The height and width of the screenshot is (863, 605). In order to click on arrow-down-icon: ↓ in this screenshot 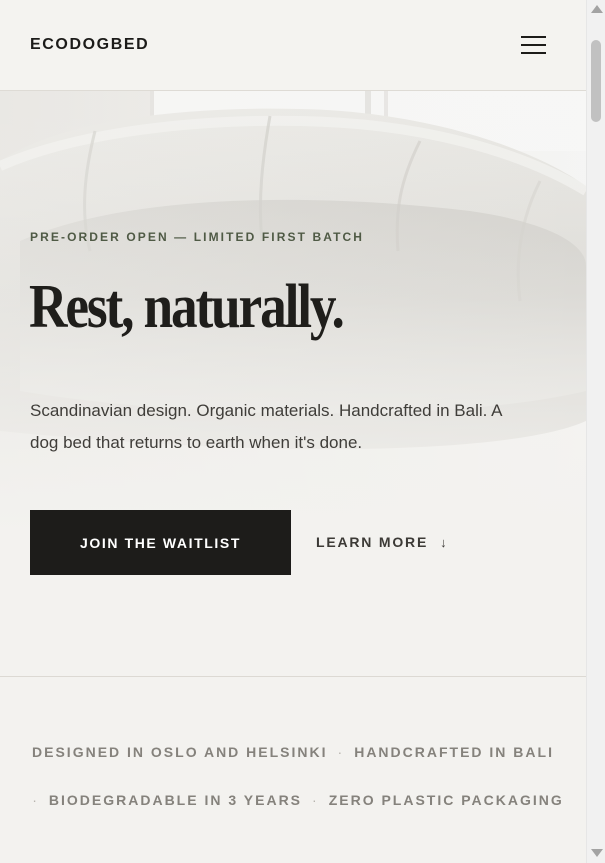, I will do `click(443, 542)`.